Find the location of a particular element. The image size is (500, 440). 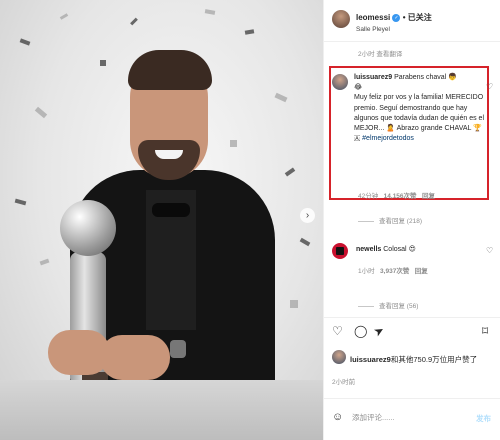

share-send-icon: ➤ is located at coordinates (379, 330).